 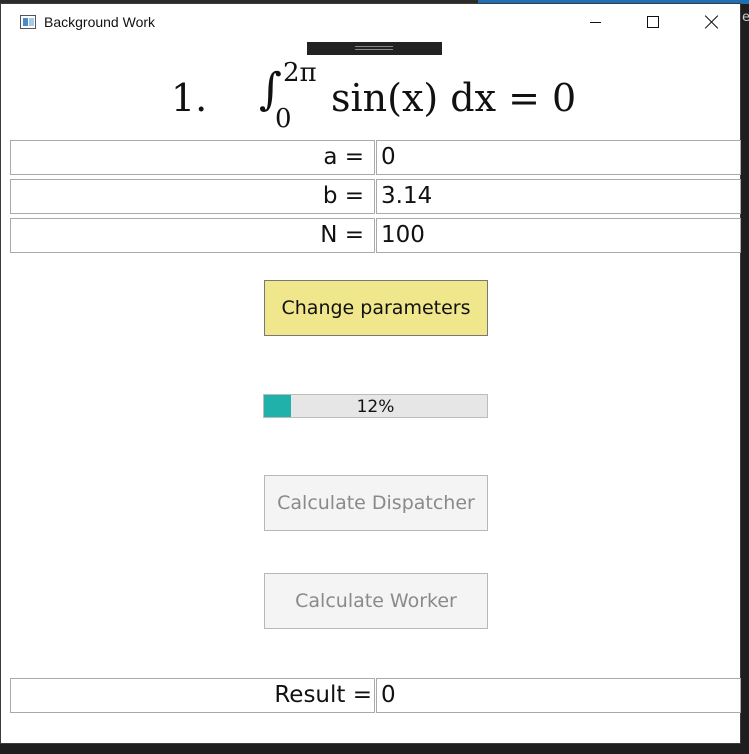 What do you see at coordinates (189, 98) in the screenshot?
I see `formula-number: 1.` at bounding box center [189, 98].